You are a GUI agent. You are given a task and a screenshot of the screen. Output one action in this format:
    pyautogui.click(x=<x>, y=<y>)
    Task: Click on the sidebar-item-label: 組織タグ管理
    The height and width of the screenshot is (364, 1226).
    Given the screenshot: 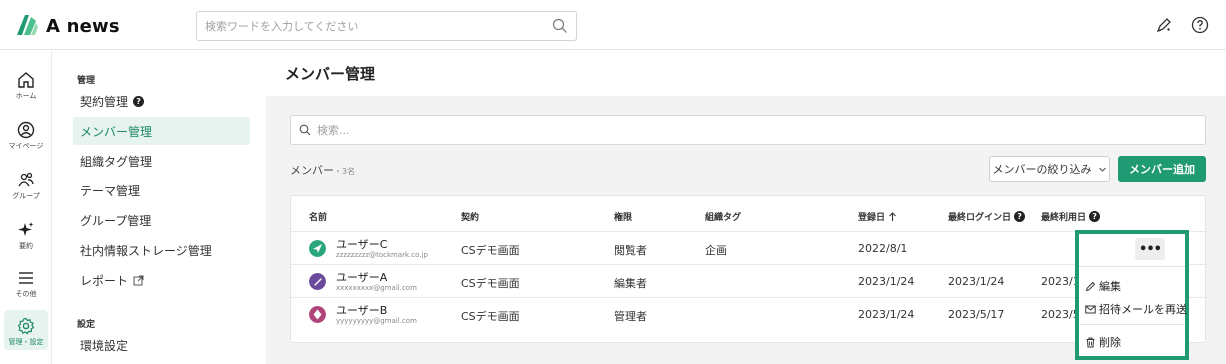 What is the action you would take?
    pyautogui.click(x=116, y=161)
    